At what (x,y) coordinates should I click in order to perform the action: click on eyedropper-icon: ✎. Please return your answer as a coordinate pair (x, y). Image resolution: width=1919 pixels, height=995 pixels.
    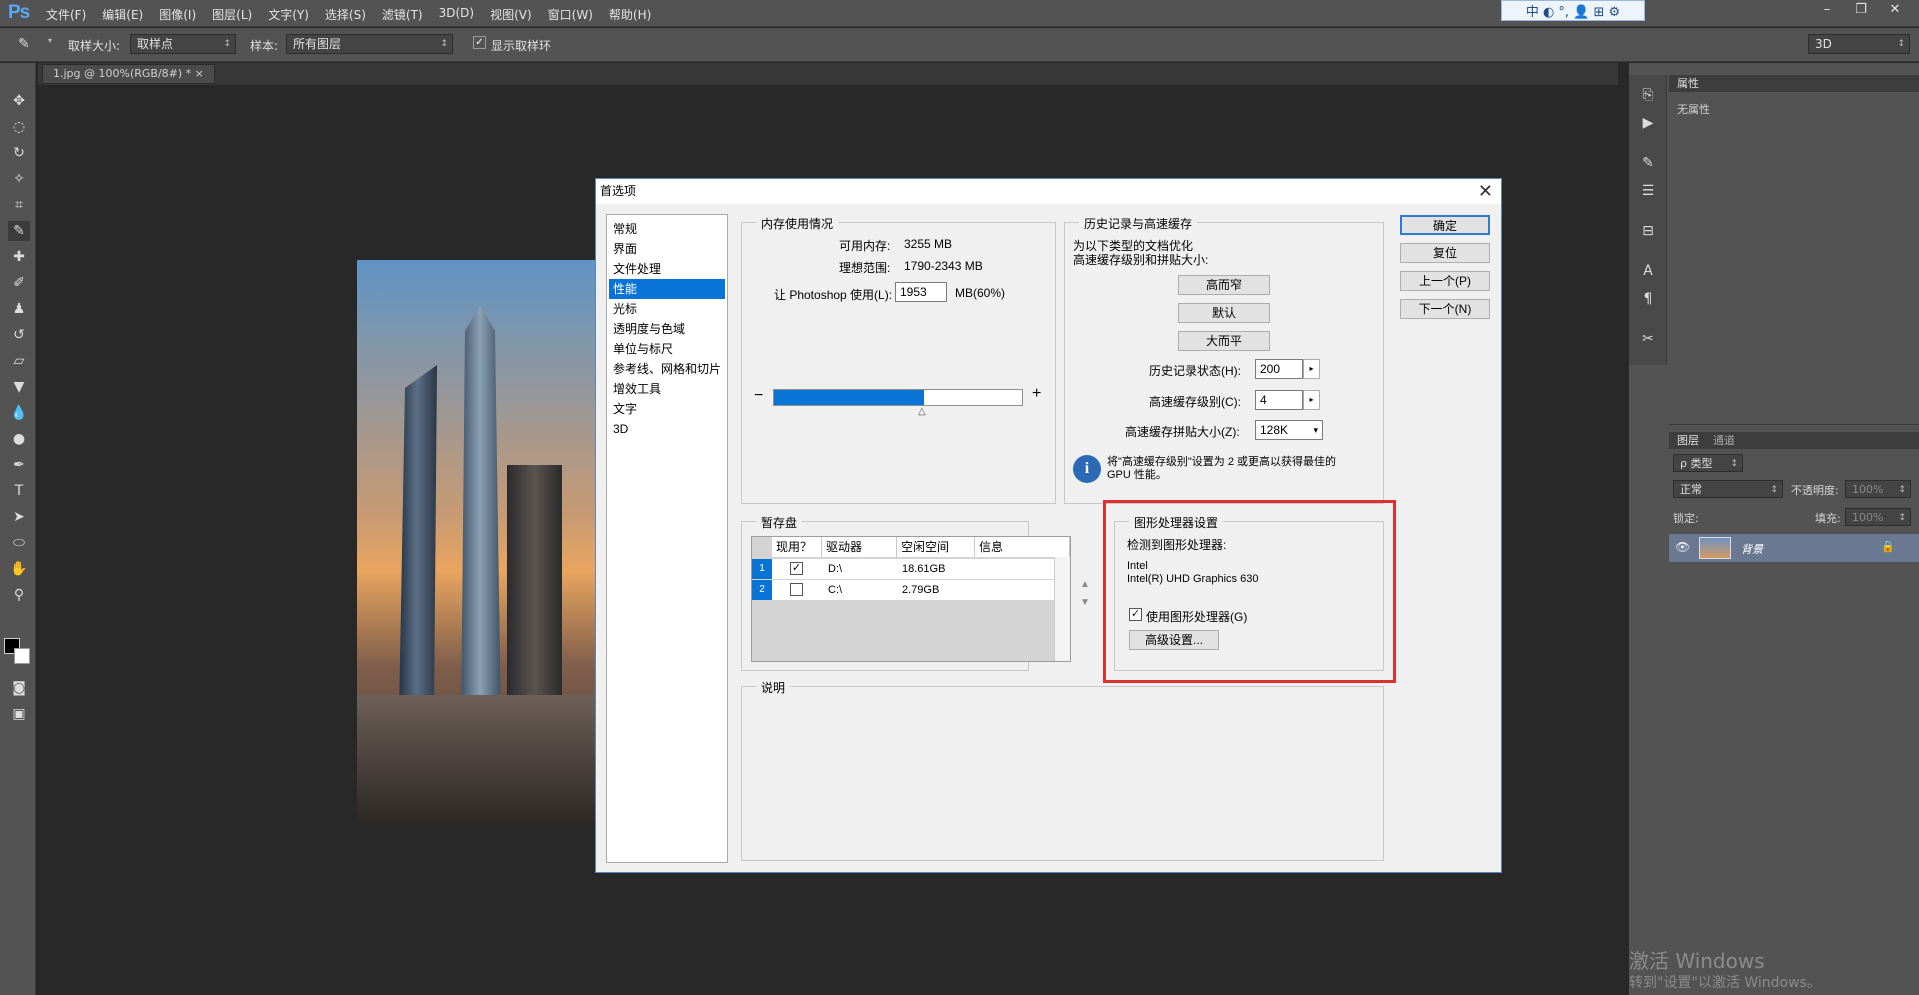
    Looking at the image, I should click on (24, 44).